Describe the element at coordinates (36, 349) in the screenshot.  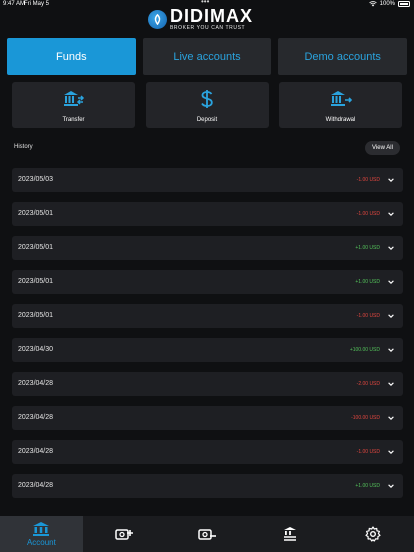
I see `history-row-date: 2023/04/30` at that location.